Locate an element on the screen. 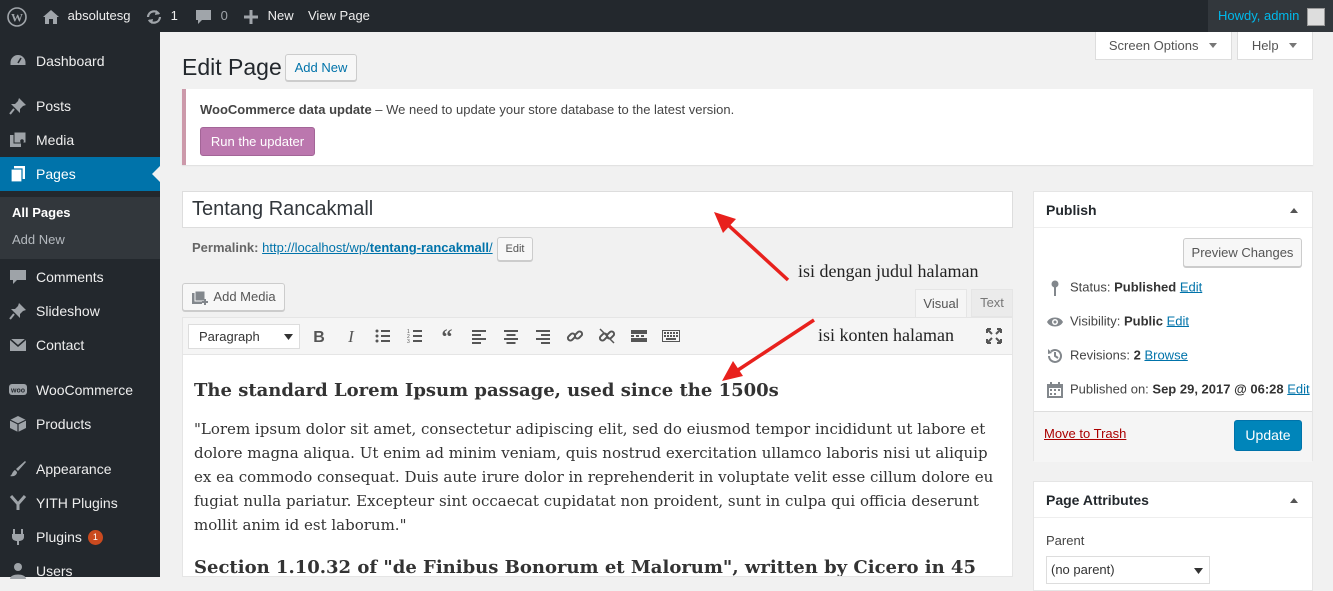  blockquote-icon: “ is located at coordinates (447, 336).